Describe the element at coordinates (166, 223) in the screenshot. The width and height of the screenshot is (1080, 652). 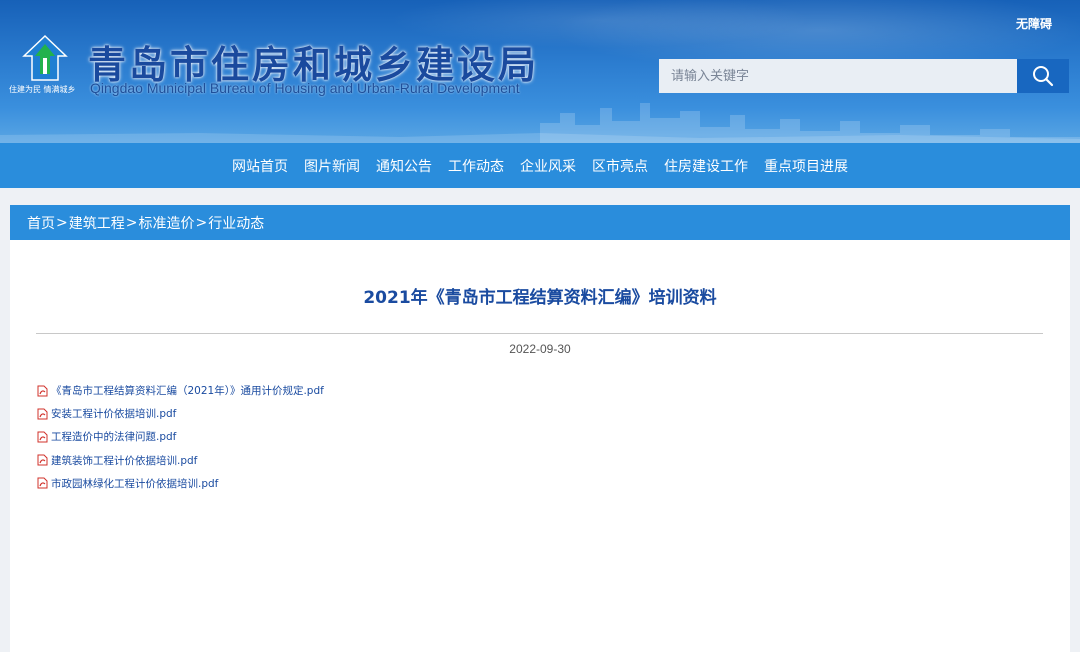
I see `breadcrumb-standard-cost: 标准造价` at that location.